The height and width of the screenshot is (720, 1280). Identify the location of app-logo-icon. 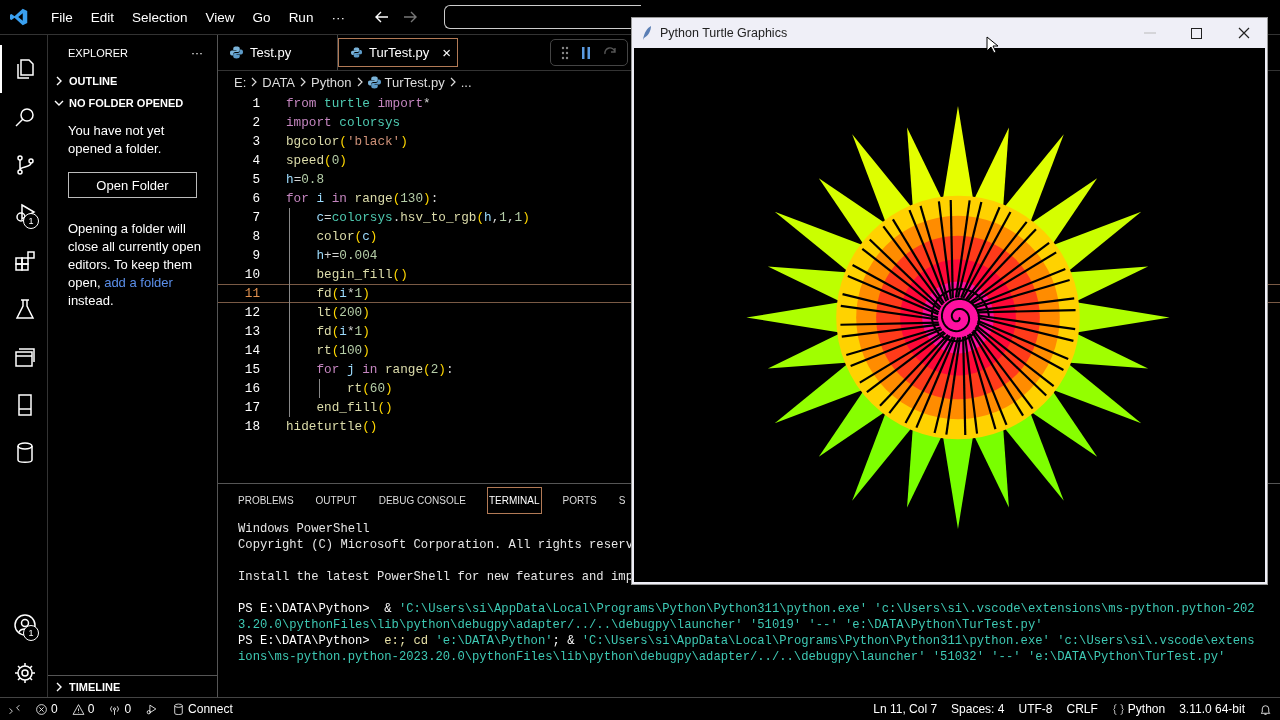
(19, 17).